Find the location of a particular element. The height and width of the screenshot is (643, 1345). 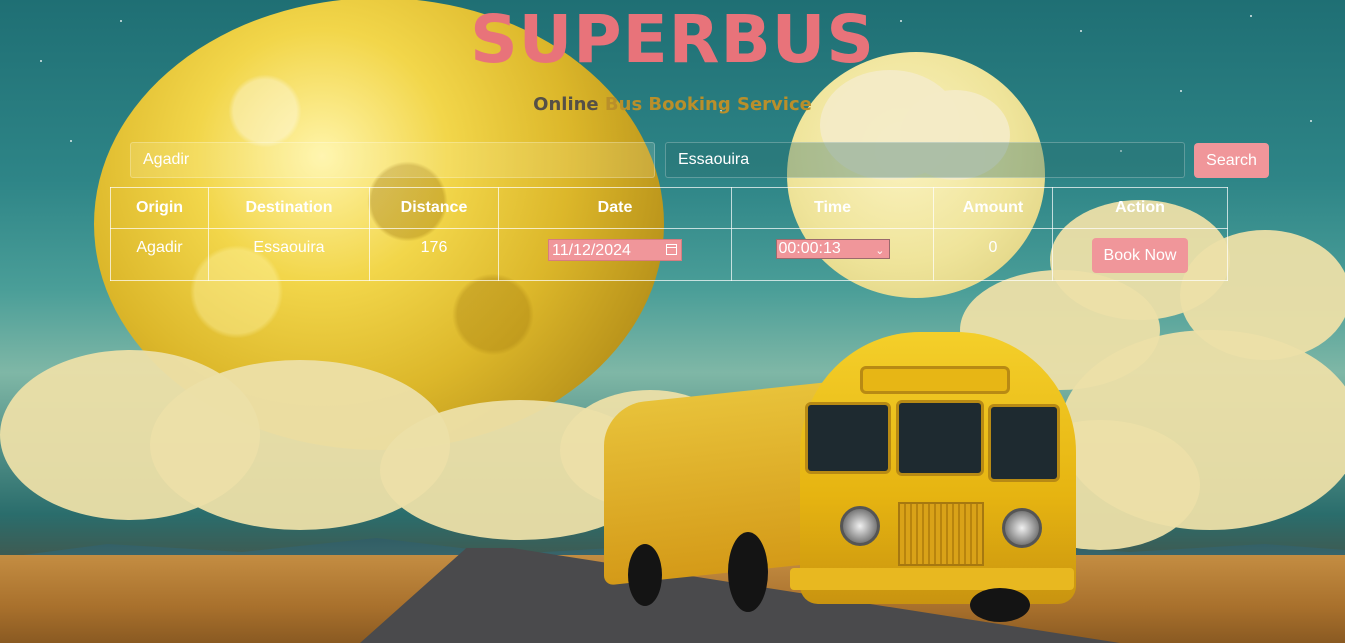

cell-date: 11/12/2024 is located at coordinates (615, 254).